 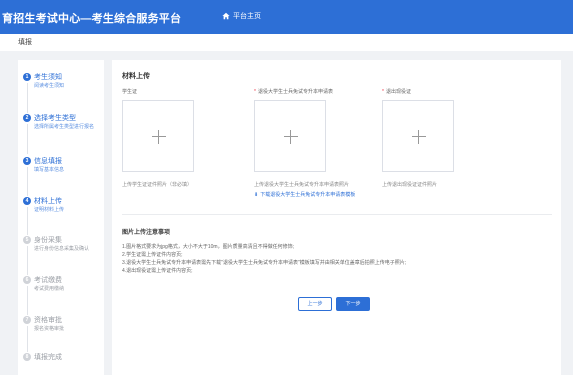 What do you see at coordinates (92, 19) in the screenshot?
I see `platform-title: 育招生考试中心—考生综合服务平台` at bounding box center [92, 19].